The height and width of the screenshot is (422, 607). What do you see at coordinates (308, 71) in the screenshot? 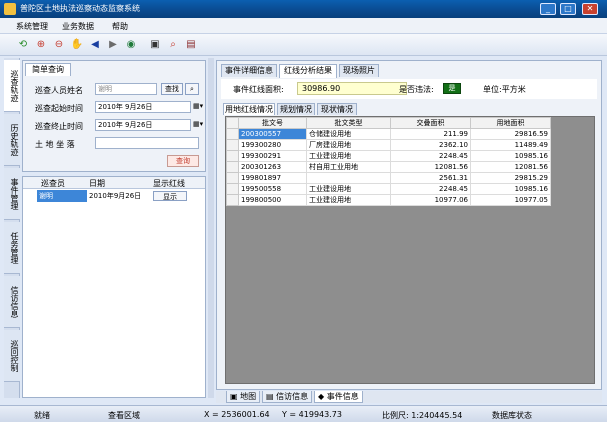
I see `tab-redline-analysis: 红线分析结果` at bounding box center [308, 71].